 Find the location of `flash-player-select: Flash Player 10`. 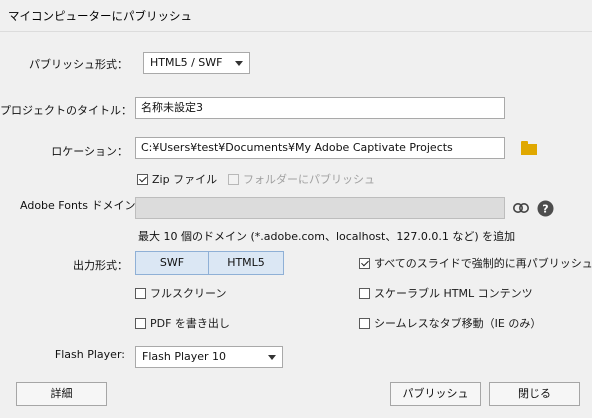

flash-player-select: Flash Player 10 is located at coordinates (209, 357).